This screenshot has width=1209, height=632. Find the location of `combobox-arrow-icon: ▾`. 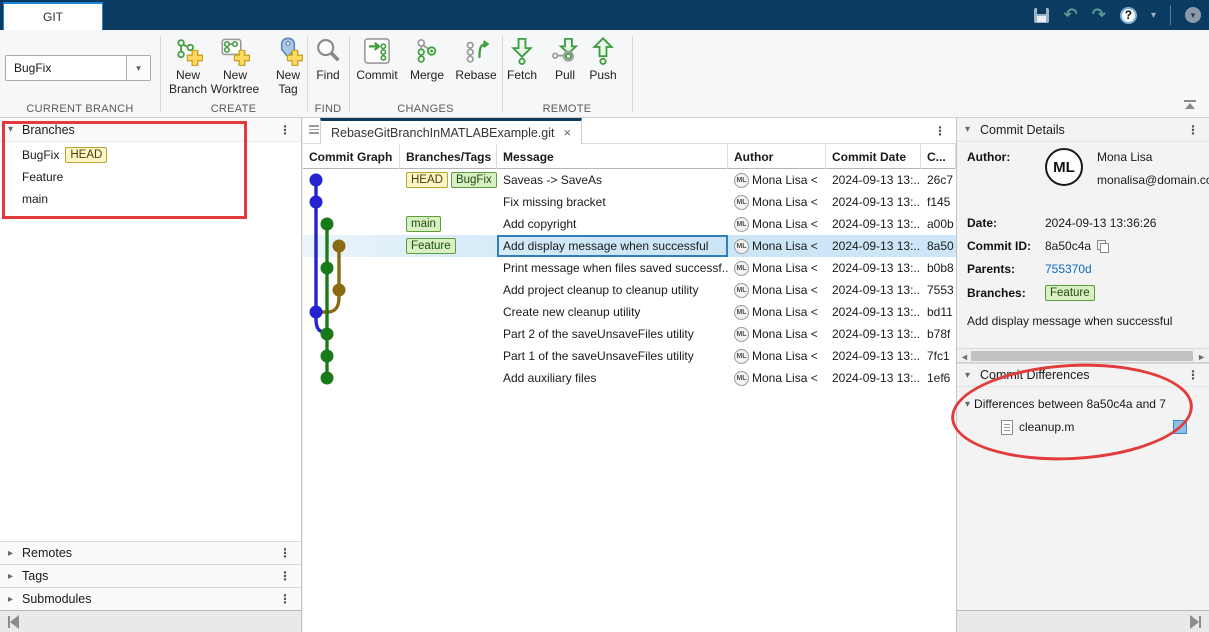

combobox-arrow-icon: ▾ is located at coordinates (138, 68).